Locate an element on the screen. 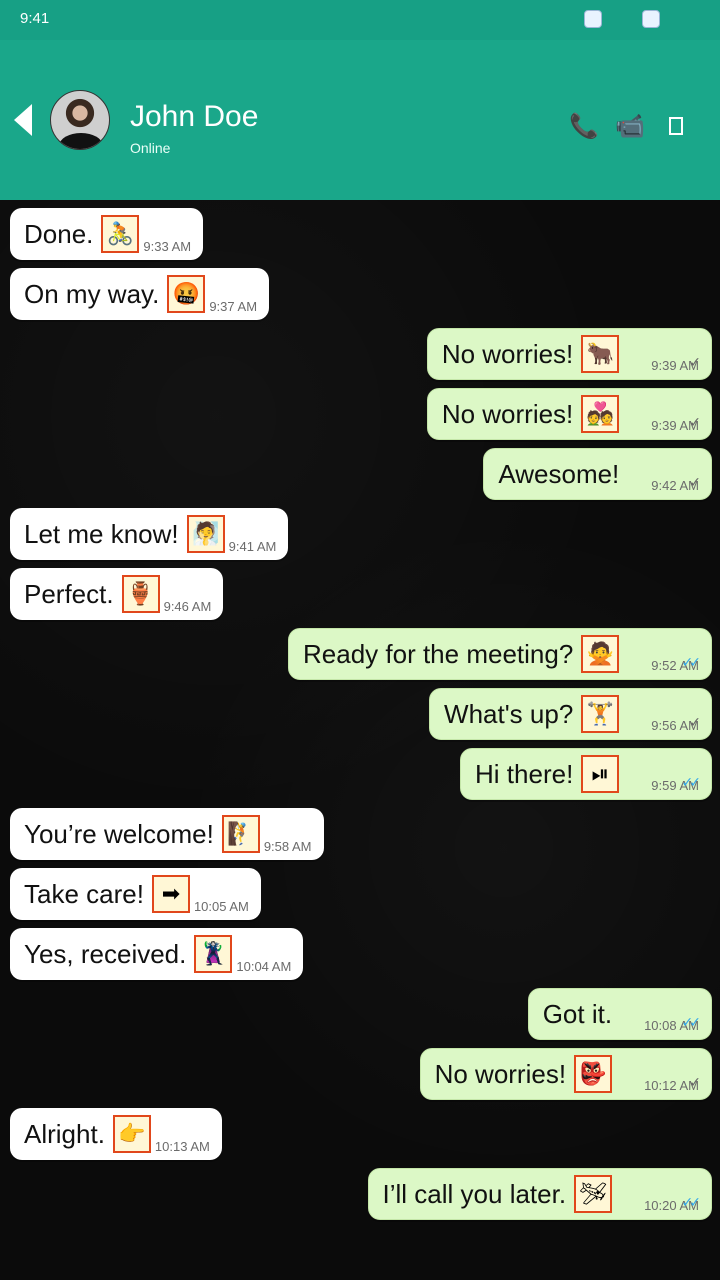  outgoing-message: No worries! 💑 9:39 AM ✓ is located at coordinates (569, 414).